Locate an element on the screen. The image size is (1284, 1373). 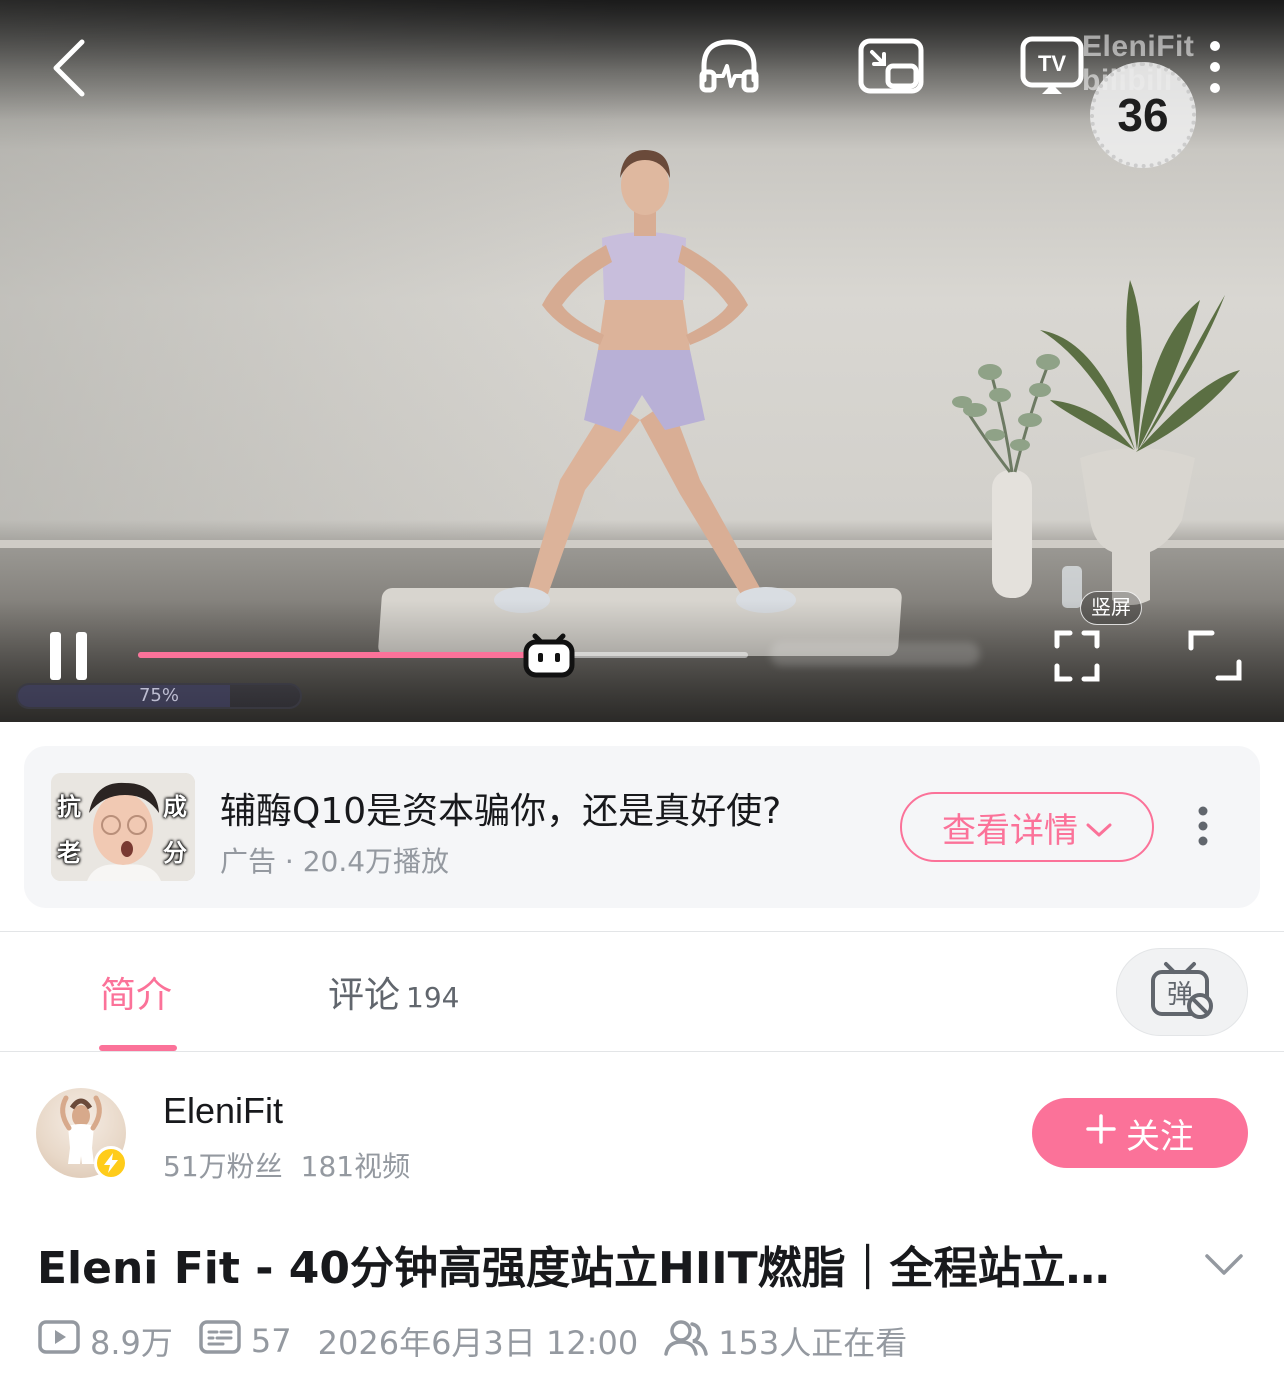
ad-thumb-char: 成 is located at coordinates (175, 807).